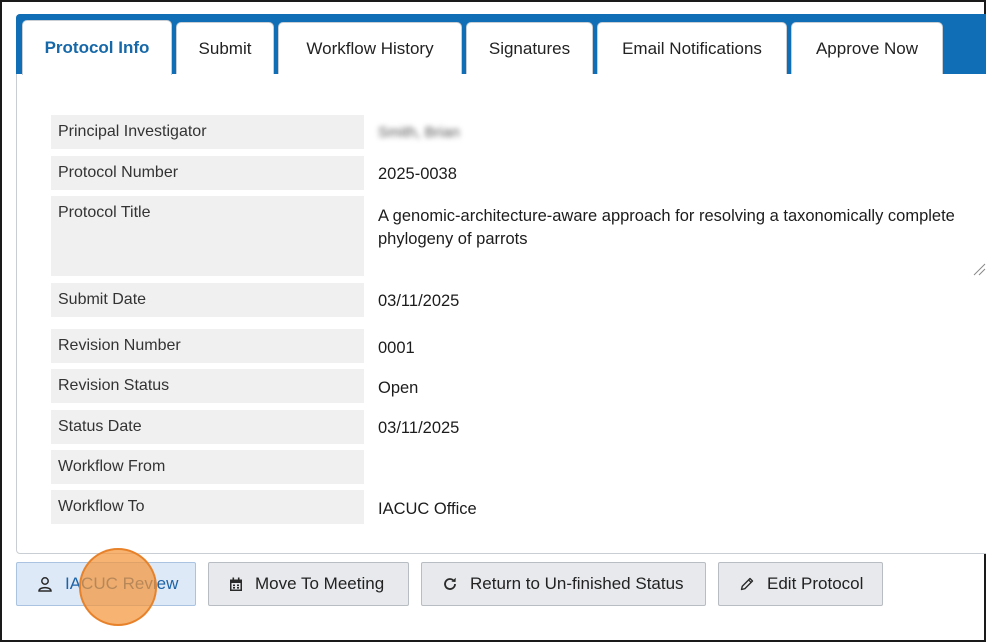 The width and height of the screenshot is (986, 642). I want to click on move-to-meeting-label: Move To Meeting, so click(320, 583).